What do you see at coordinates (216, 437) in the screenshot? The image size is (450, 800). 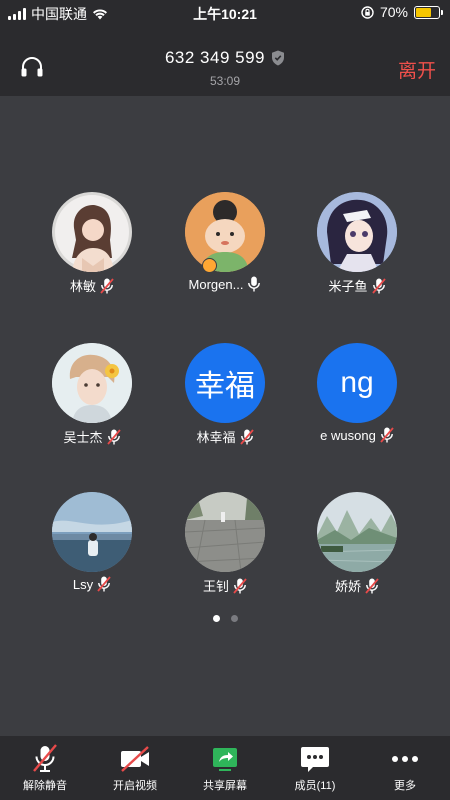 I see `participant-name: 林幸福` at bounding box center [216, 437].